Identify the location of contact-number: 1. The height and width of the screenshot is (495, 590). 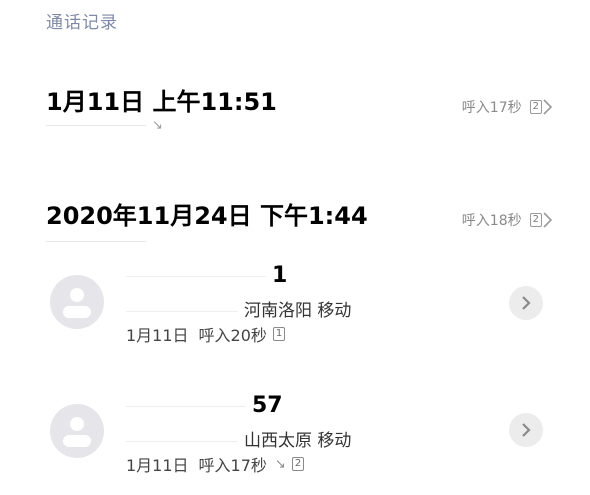
(206, 275).